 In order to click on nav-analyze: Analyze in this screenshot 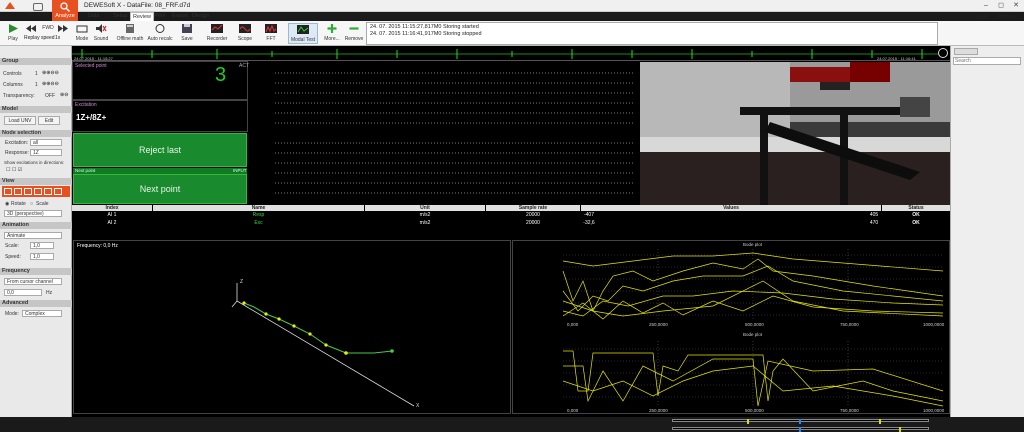, I will do `click(65, 11)`.